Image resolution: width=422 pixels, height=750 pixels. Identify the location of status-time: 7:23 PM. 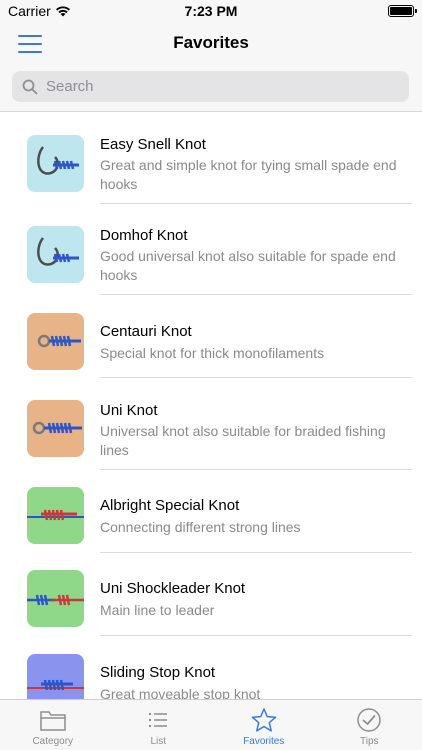
(211, 11).